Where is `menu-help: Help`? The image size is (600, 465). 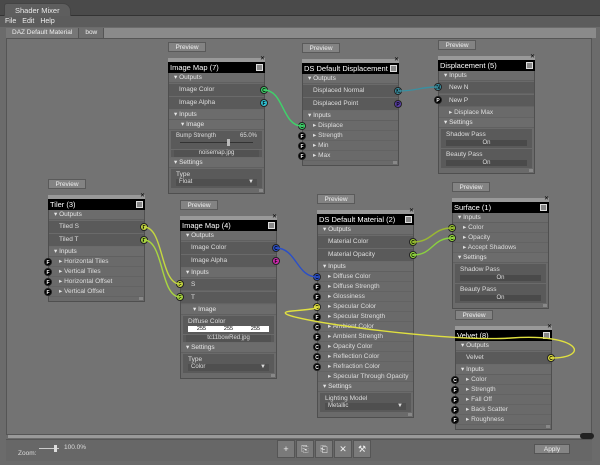 menu-help: Help is located at coordinates (47, 21).